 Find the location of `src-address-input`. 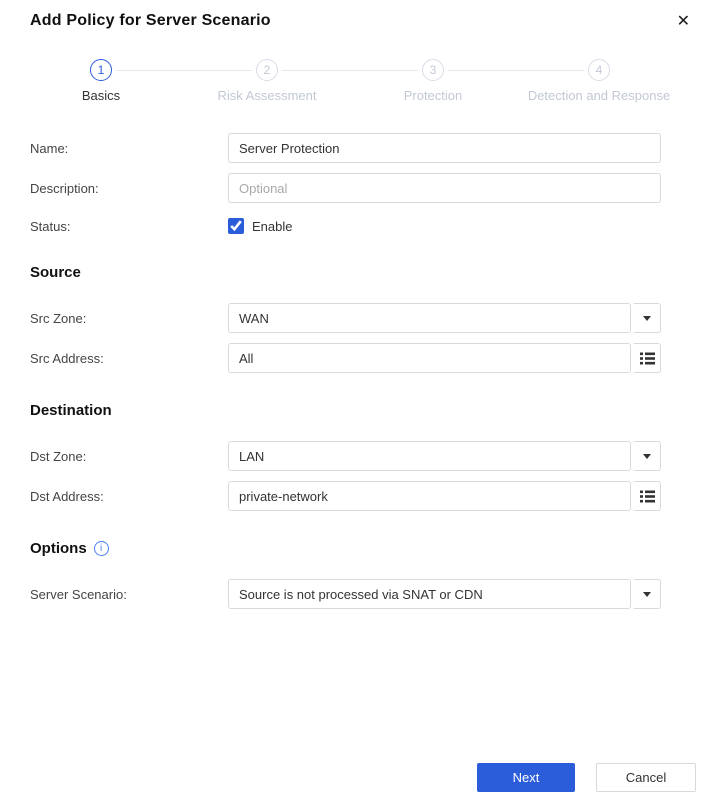

src-address-input is located at coordinates (429, 358).